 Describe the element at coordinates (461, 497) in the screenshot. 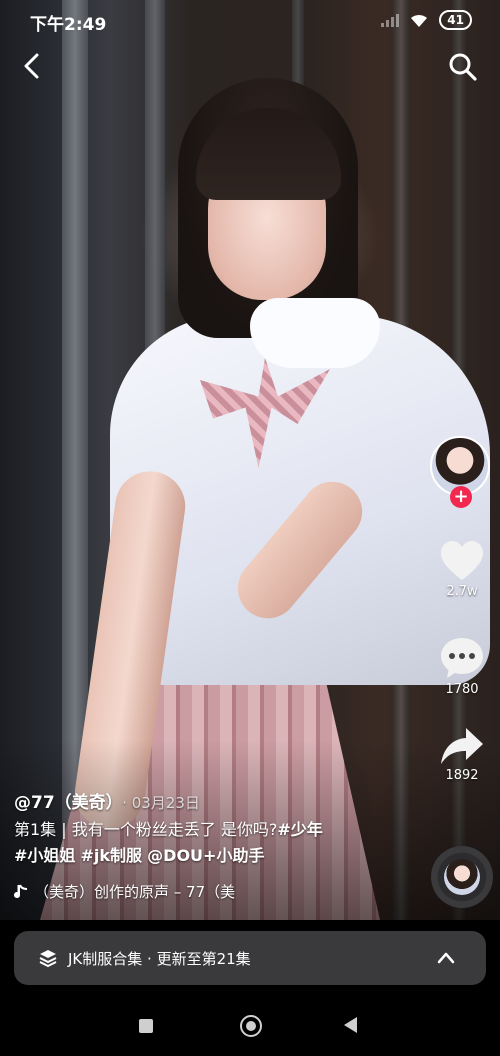

I see `follow-plus-icon: +` at that location.